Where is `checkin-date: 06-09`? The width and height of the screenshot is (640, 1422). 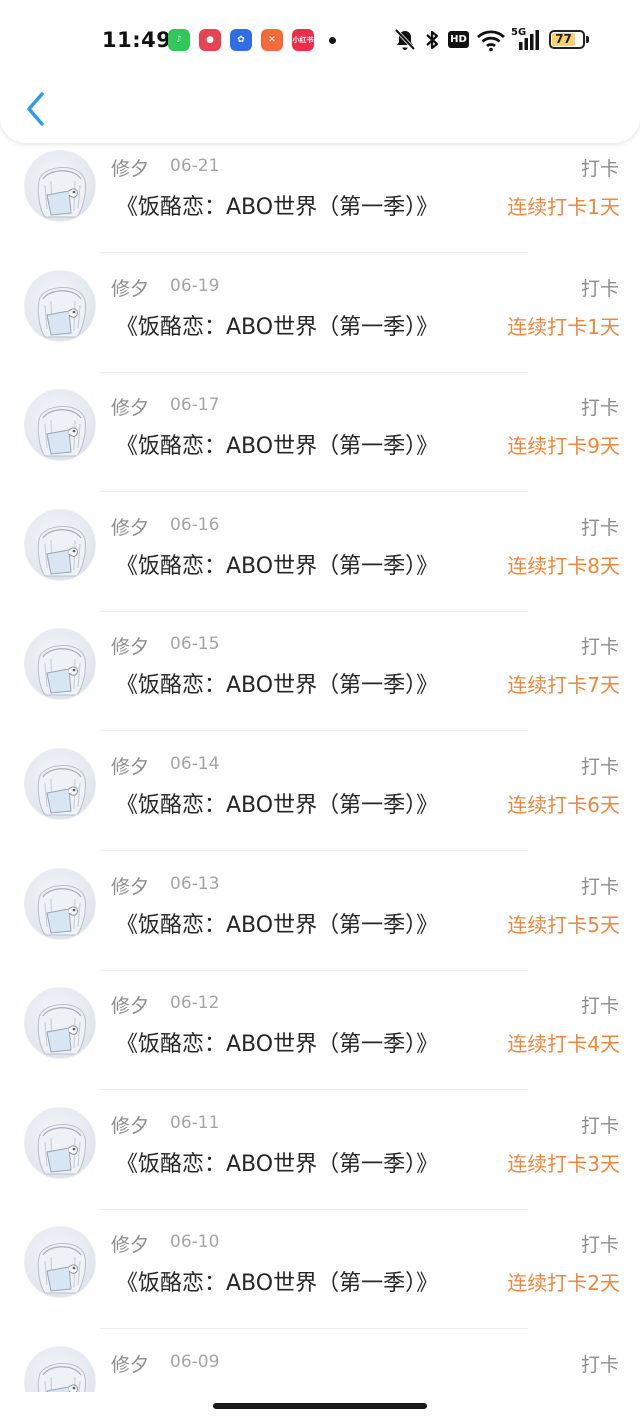
checkin-date: 06-09 is located at coordinates (195, 1362).